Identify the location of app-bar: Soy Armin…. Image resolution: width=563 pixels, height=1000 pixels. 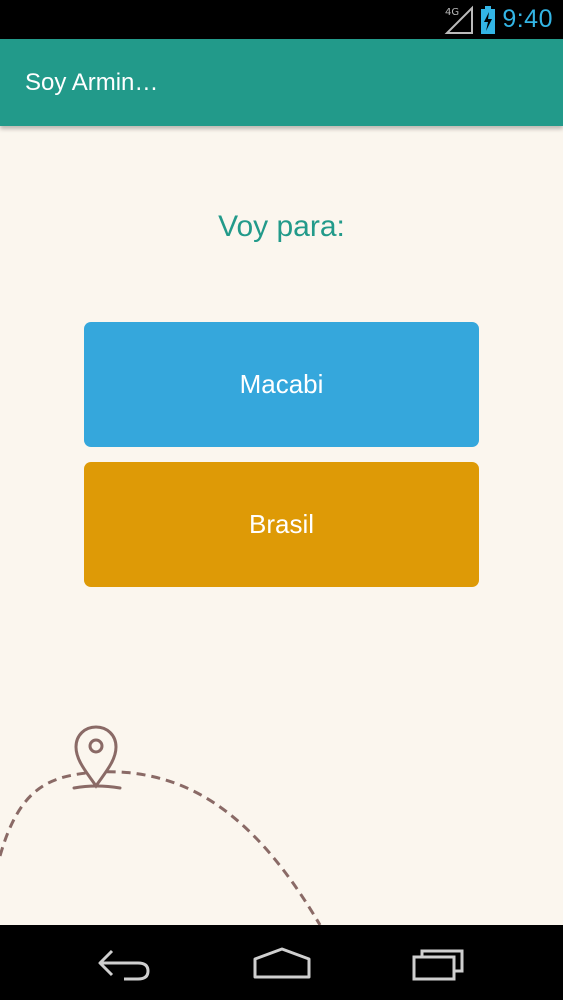
(281, 82).